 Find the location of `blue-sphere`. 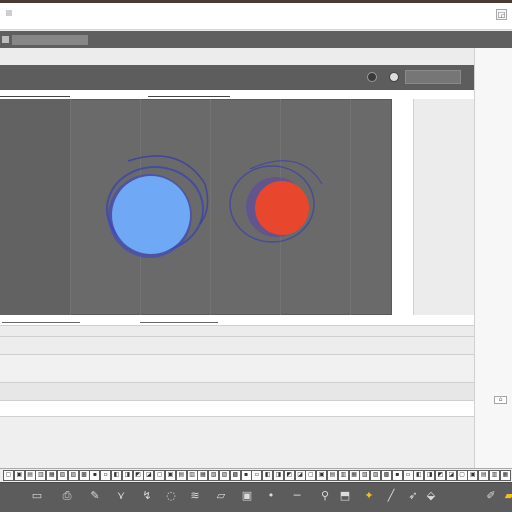

blue-sphere is located at coordinates (157, 206).